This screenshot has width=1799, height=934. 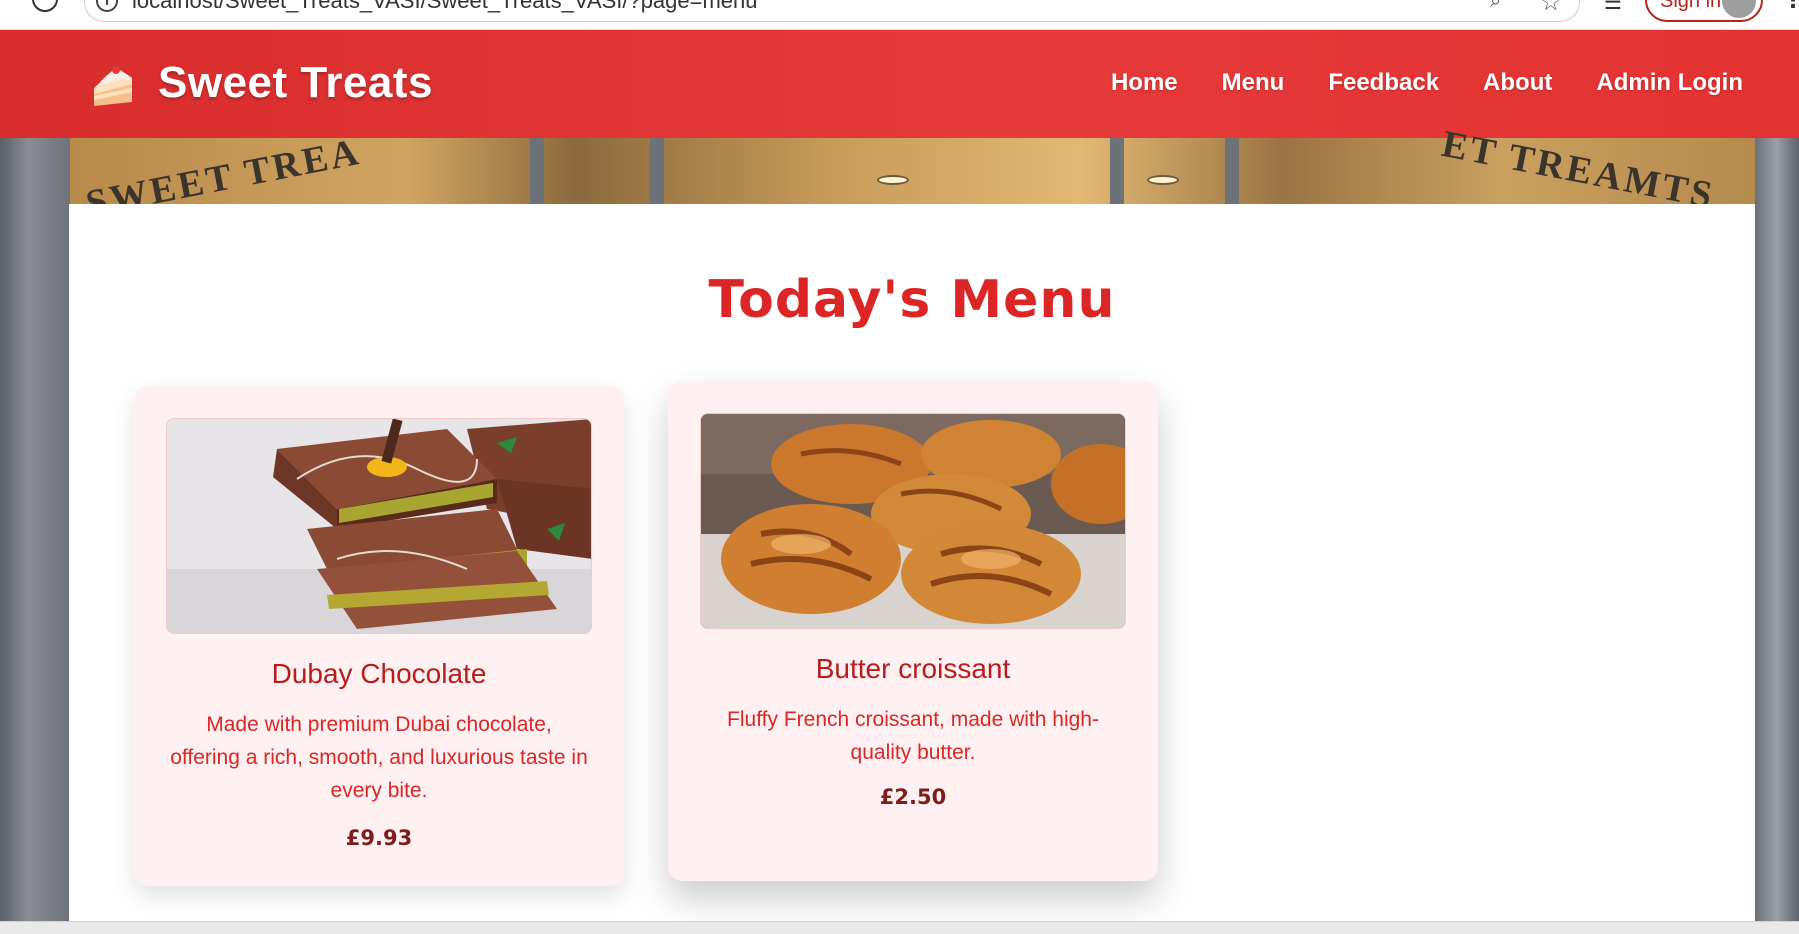 What do you see at coordinates (1517, 83) in the screenshot?
I see `nav-about: About` at bounding box center [1517, 83].